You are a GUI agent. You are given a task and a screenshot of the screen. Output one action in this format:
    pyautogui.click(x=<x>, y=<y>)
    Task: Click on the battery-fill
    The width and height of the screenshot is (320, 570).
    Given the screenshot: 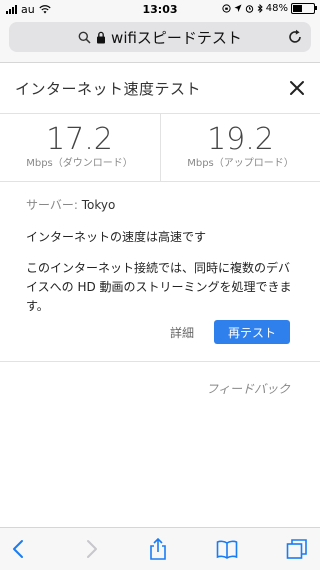 What is the action you would take?
    pyautogui.click(x=297, y=8)
    